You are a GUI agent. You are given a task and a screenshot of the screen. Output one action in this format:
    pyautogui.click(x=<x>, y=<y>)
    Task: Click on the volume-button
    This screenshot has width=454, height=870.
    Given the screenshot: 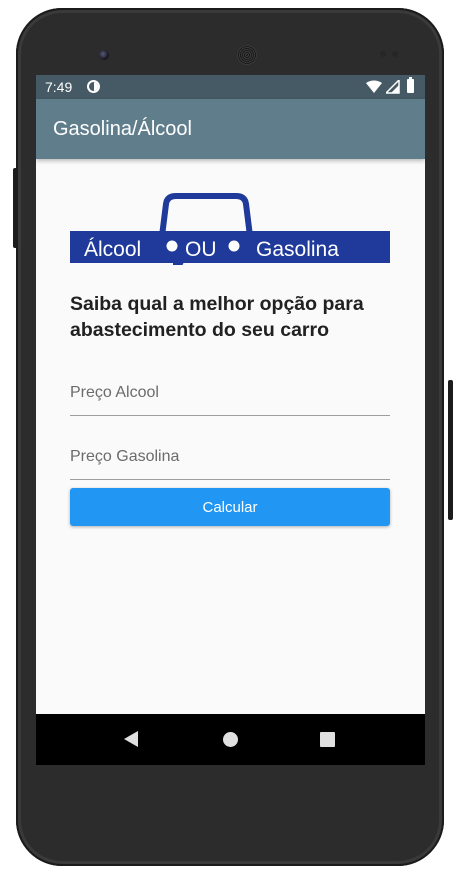 What is the action you would take?
    pyautogui.click(x=15, y=208)
    